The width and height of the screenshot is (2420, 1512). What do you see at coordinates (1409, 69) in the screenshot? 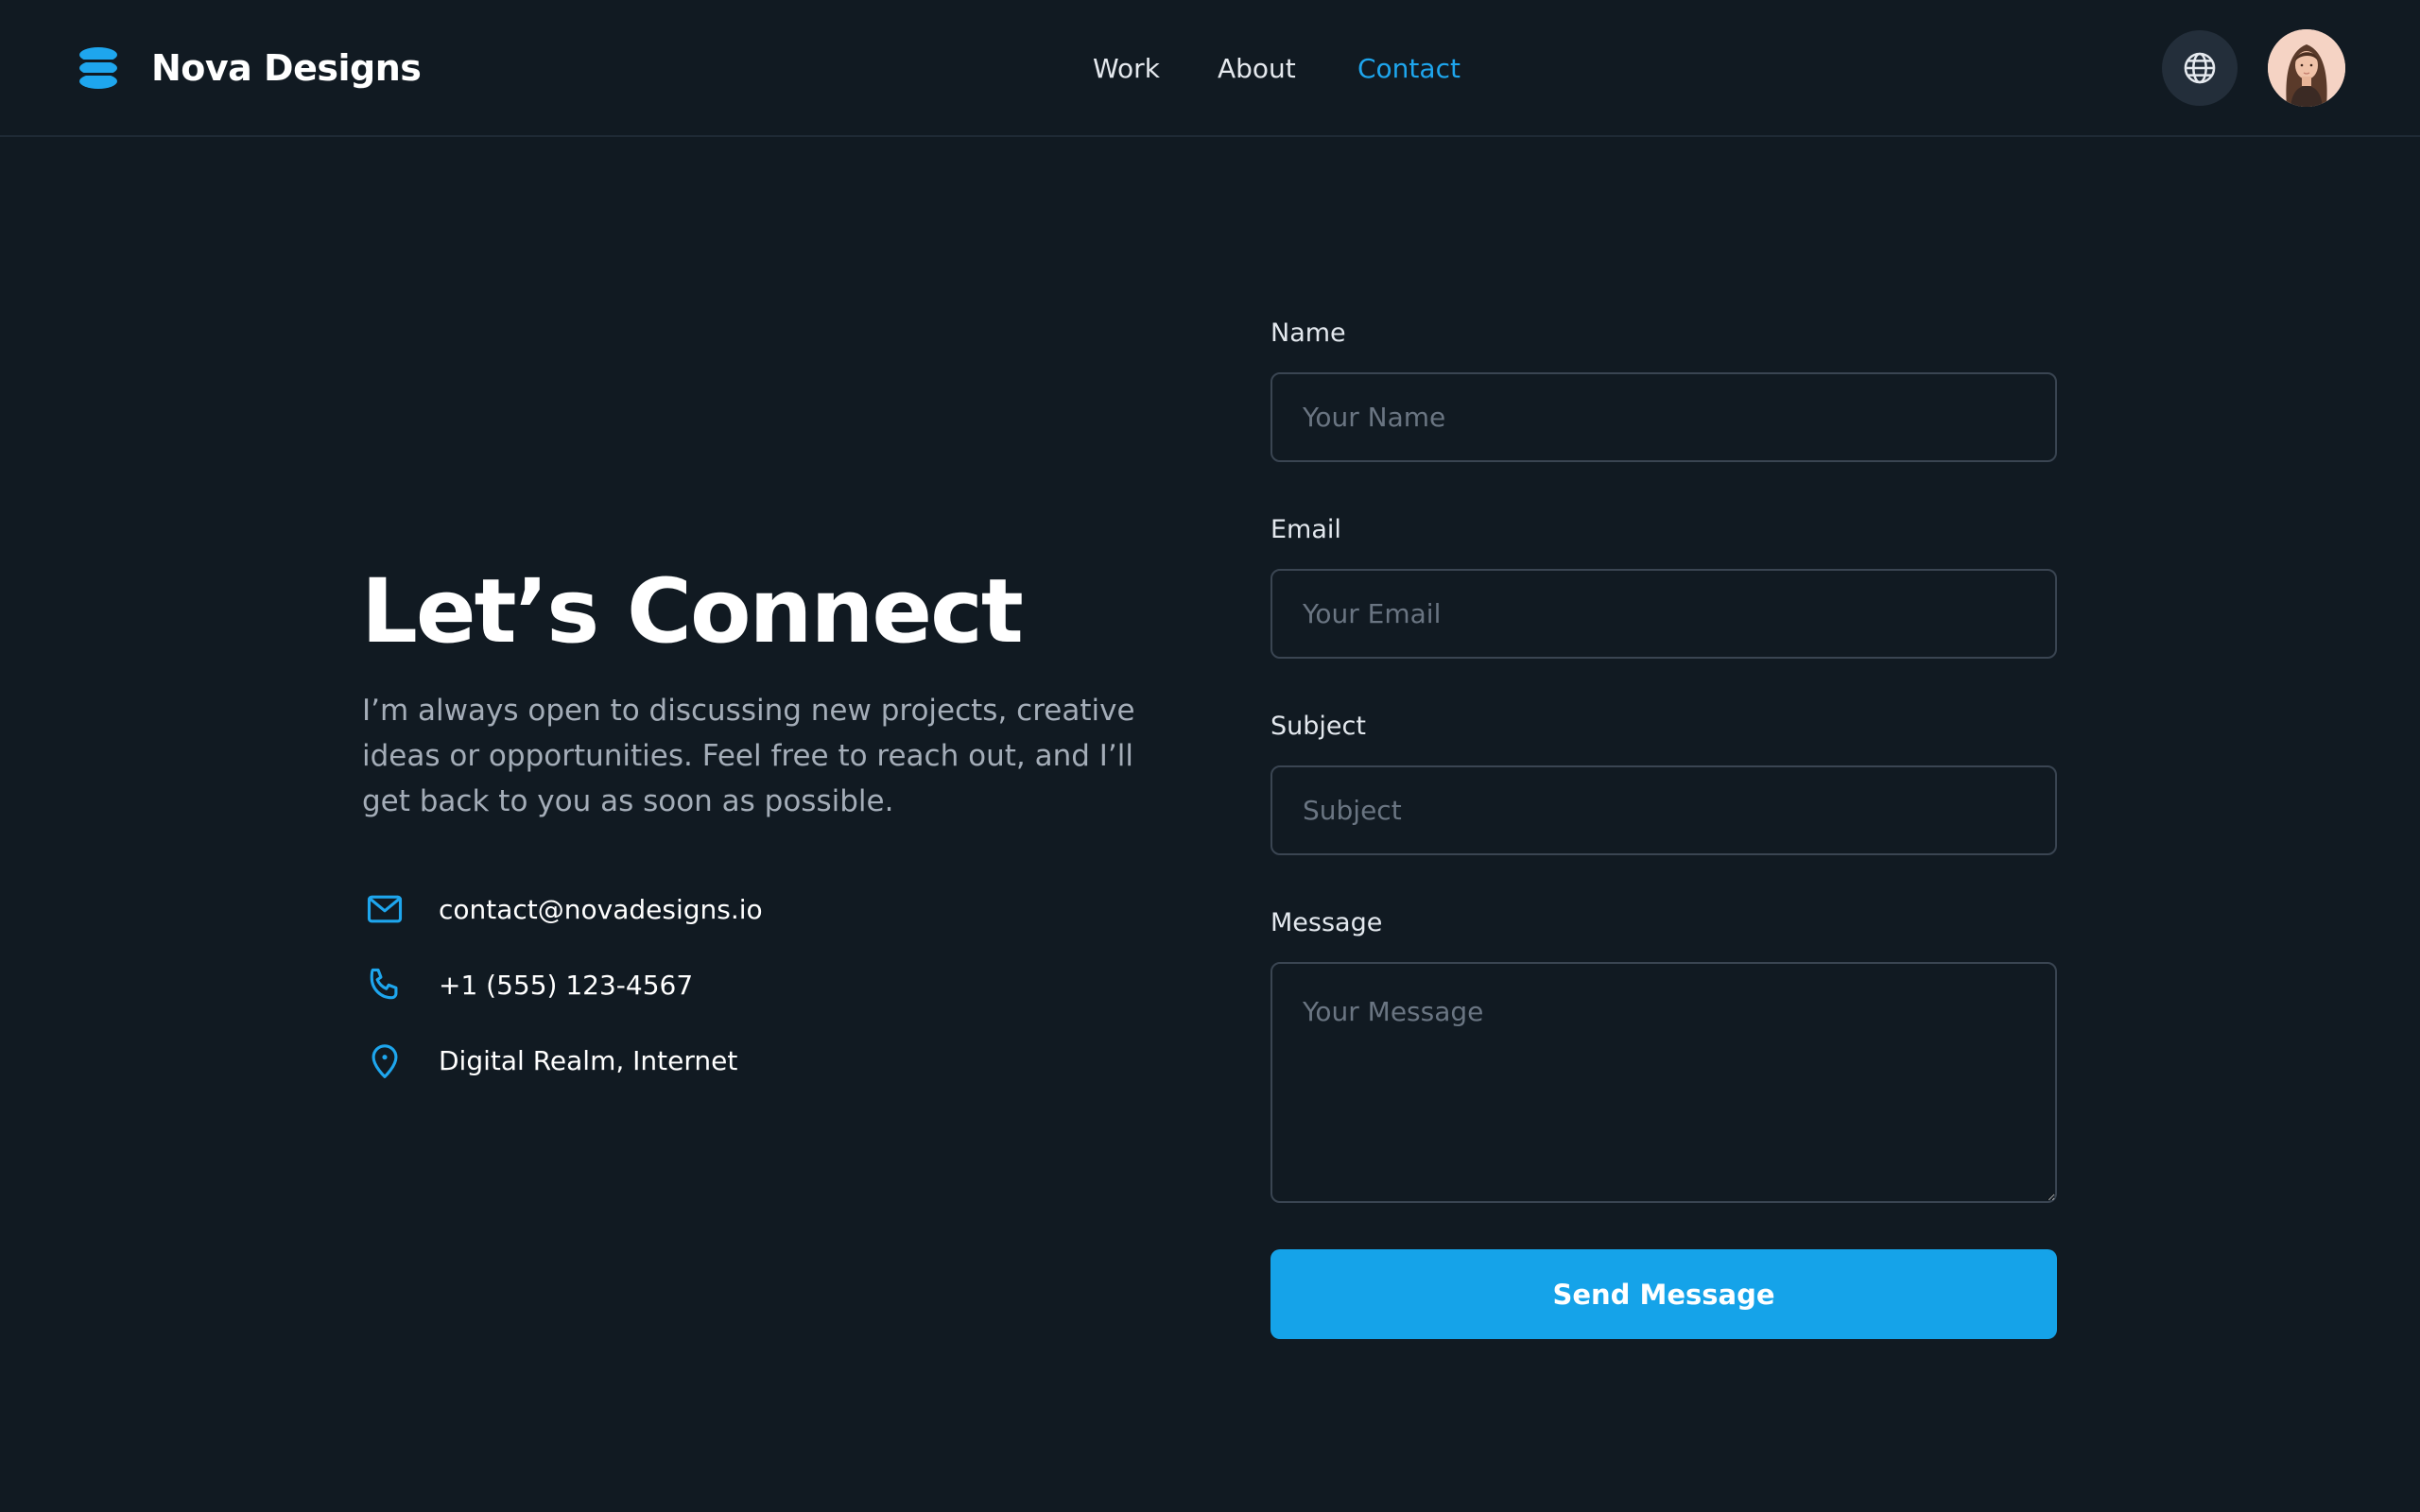
I see `nav-link-contact: Contact` at bounding box center [1409, 69].